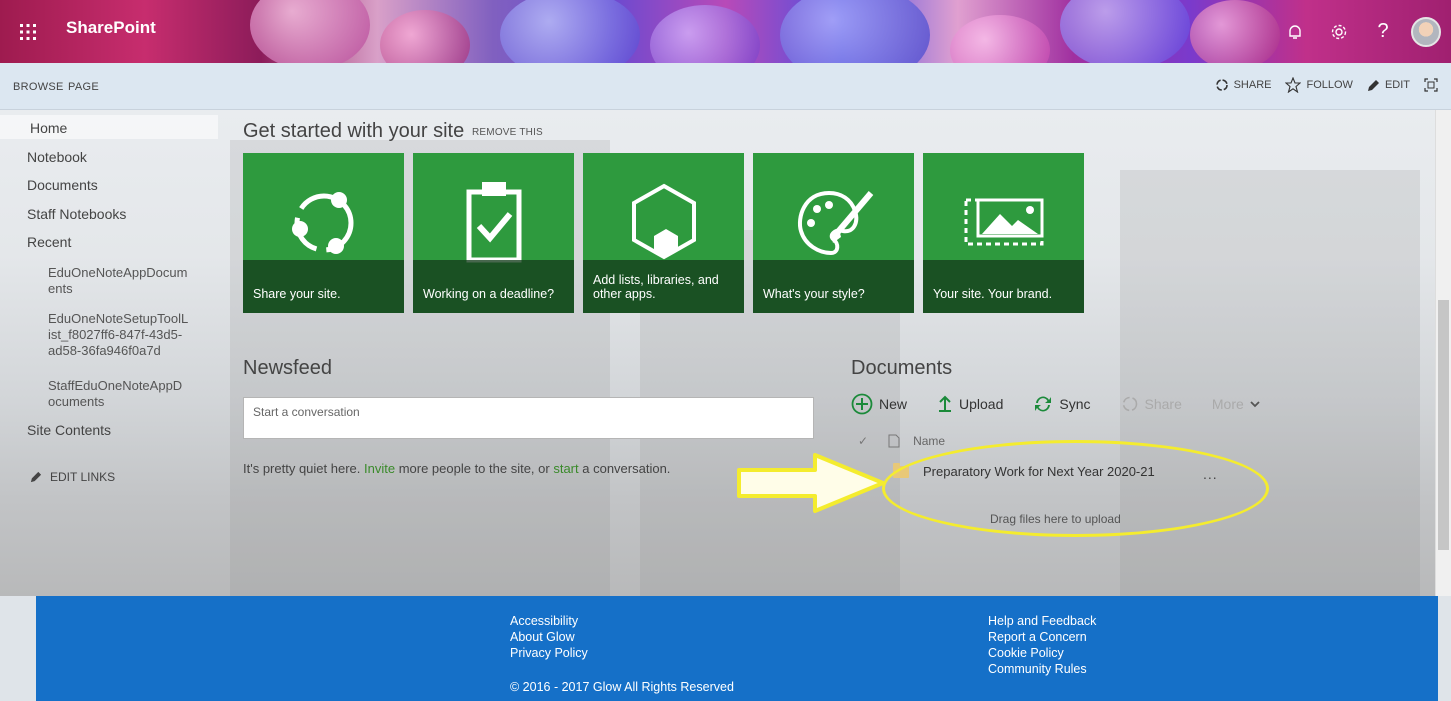 Image resolution: width=1451 pixels, height=701 pixels. What do you see at coordinates (354, 131) in the screenshot?
I see `get-started-title: Get started with your site` at bounding box center [354, 131].